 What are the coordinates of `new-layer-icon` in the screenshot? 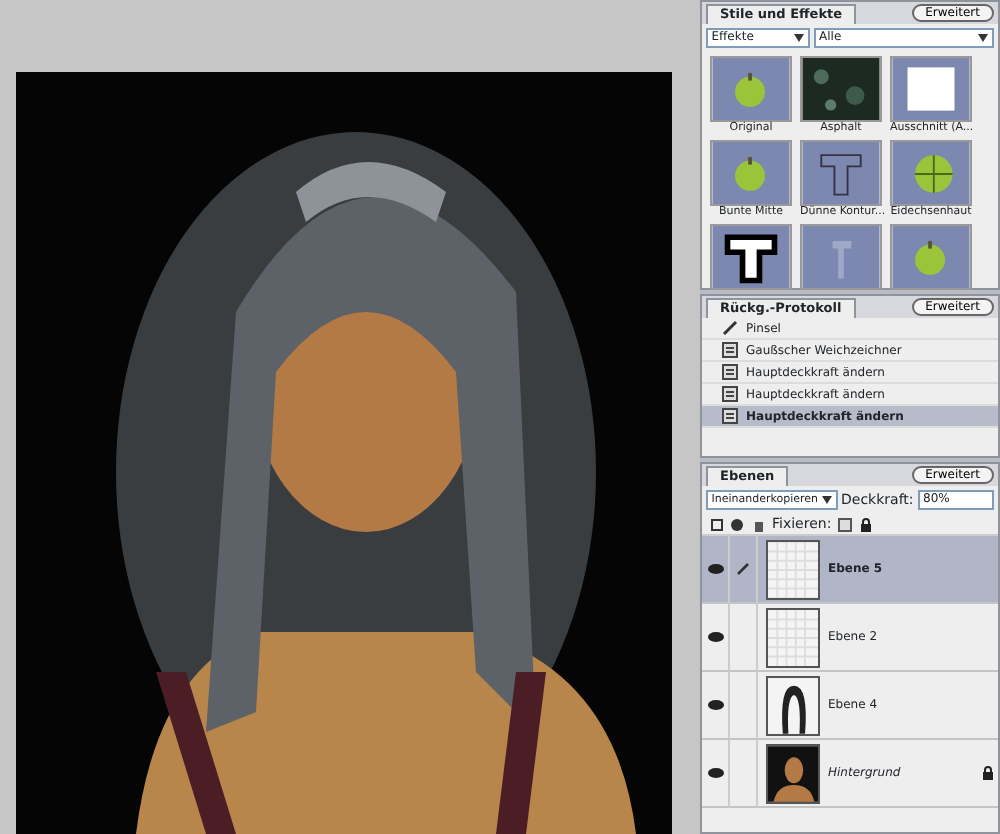 It's located at (716, 524).